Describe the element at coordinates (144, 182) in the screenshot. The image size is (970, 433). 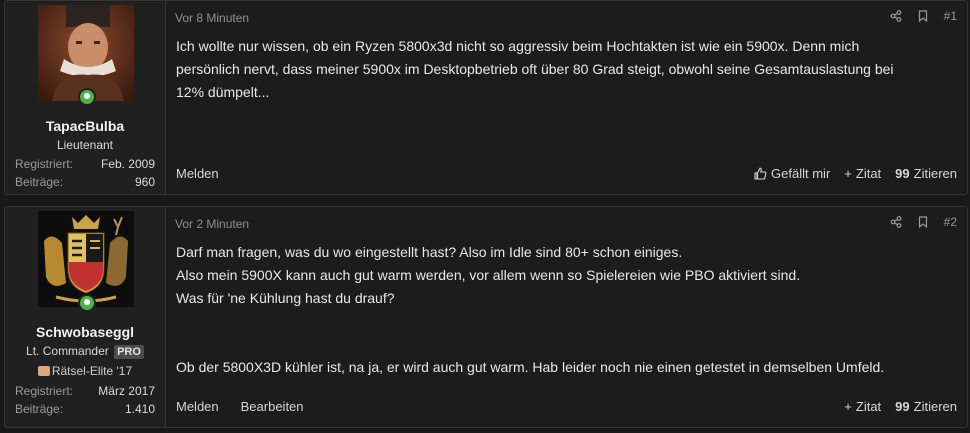
I see `stat-value: 960` at that location.